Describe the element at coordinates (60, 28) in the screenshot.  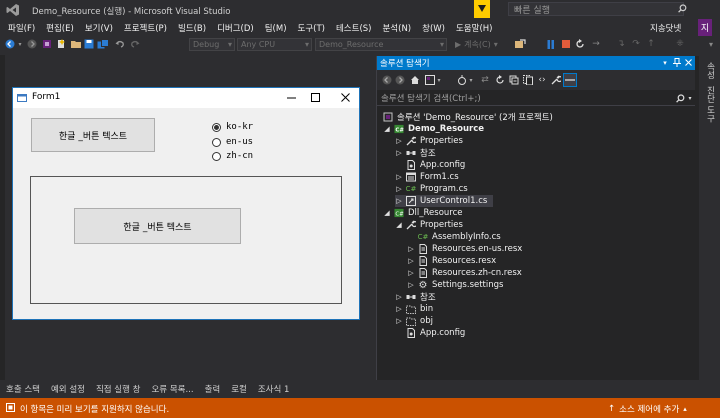
I see `menu-edit: 편집(E)` at that location.